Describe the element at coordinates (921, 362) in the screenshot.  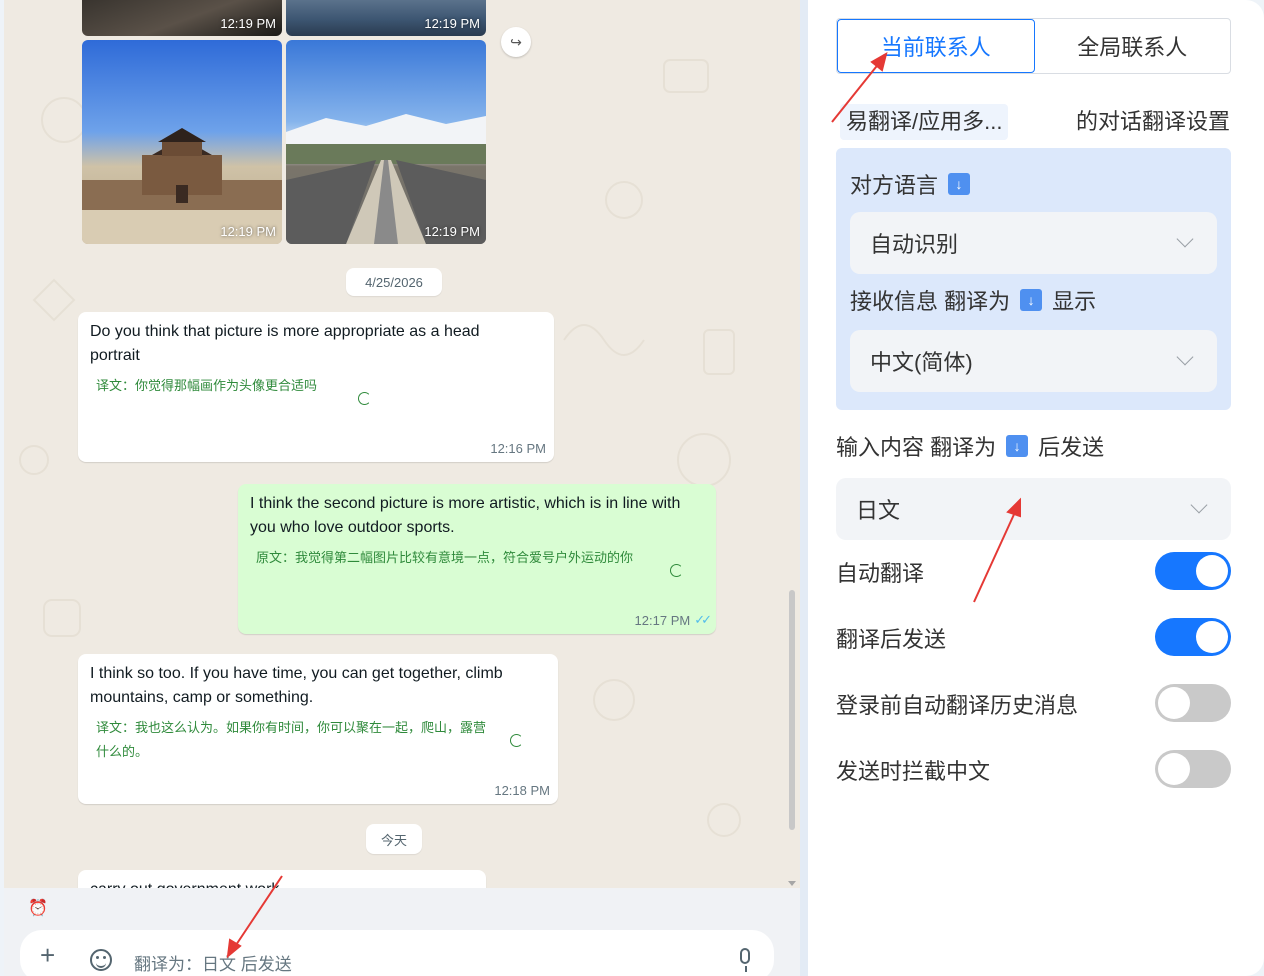
I see `receive-language-value: 中文(简体)` at that location.